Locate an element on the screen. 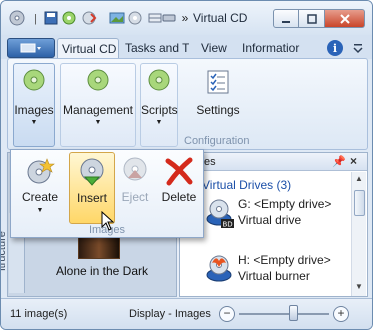  pin-icon: 📌 is located at coordinates (339, 161).